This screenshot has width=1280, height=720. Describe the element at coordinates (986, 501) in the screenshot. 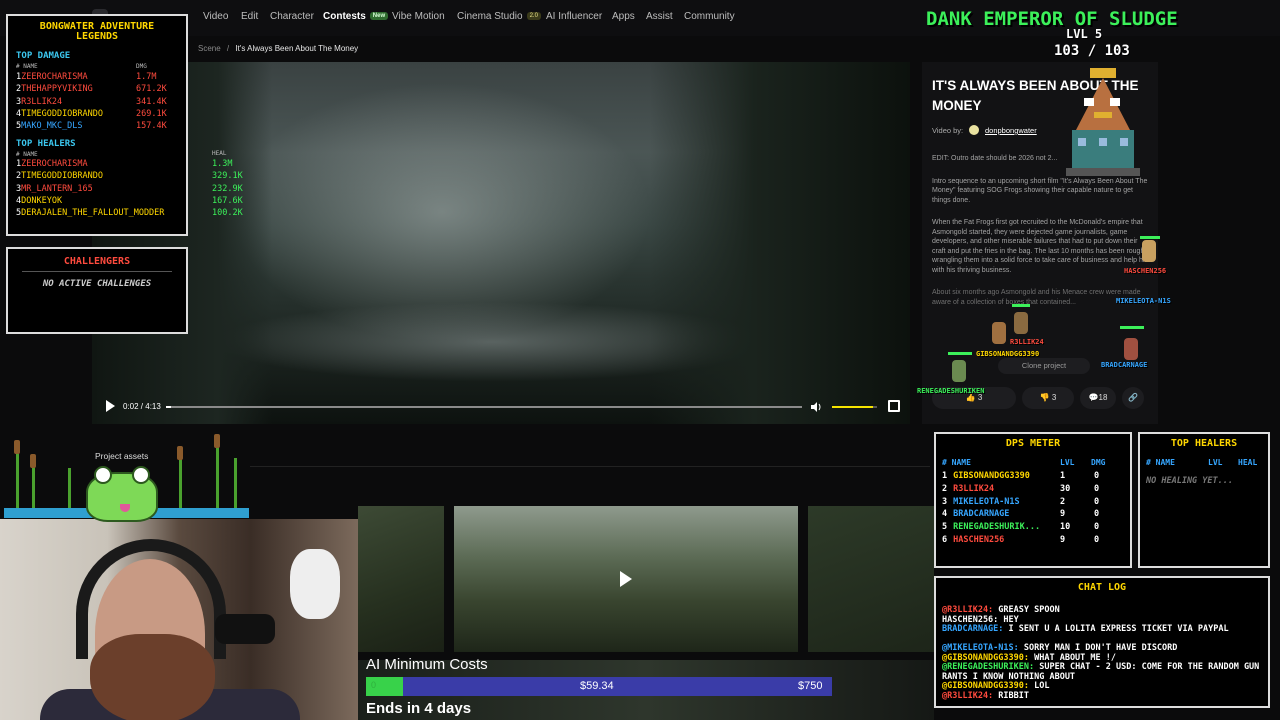

I see `row-name: MIKELEOTA-N1S` at that location.